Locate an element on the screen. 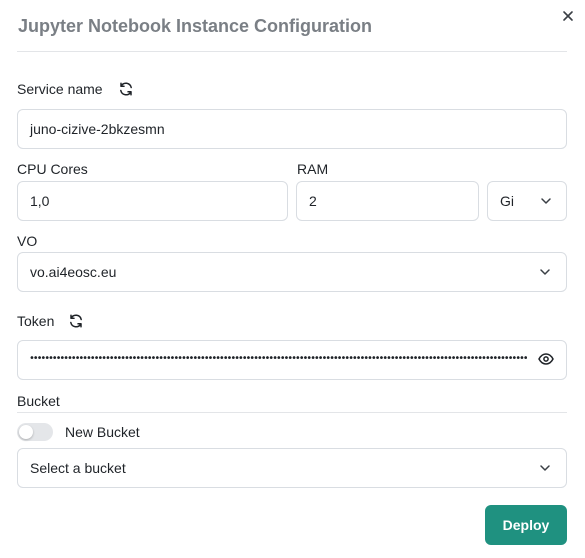 This screenshot has height=558, width=585. deploy-button: Deploy is located at coordinates (526, 525).